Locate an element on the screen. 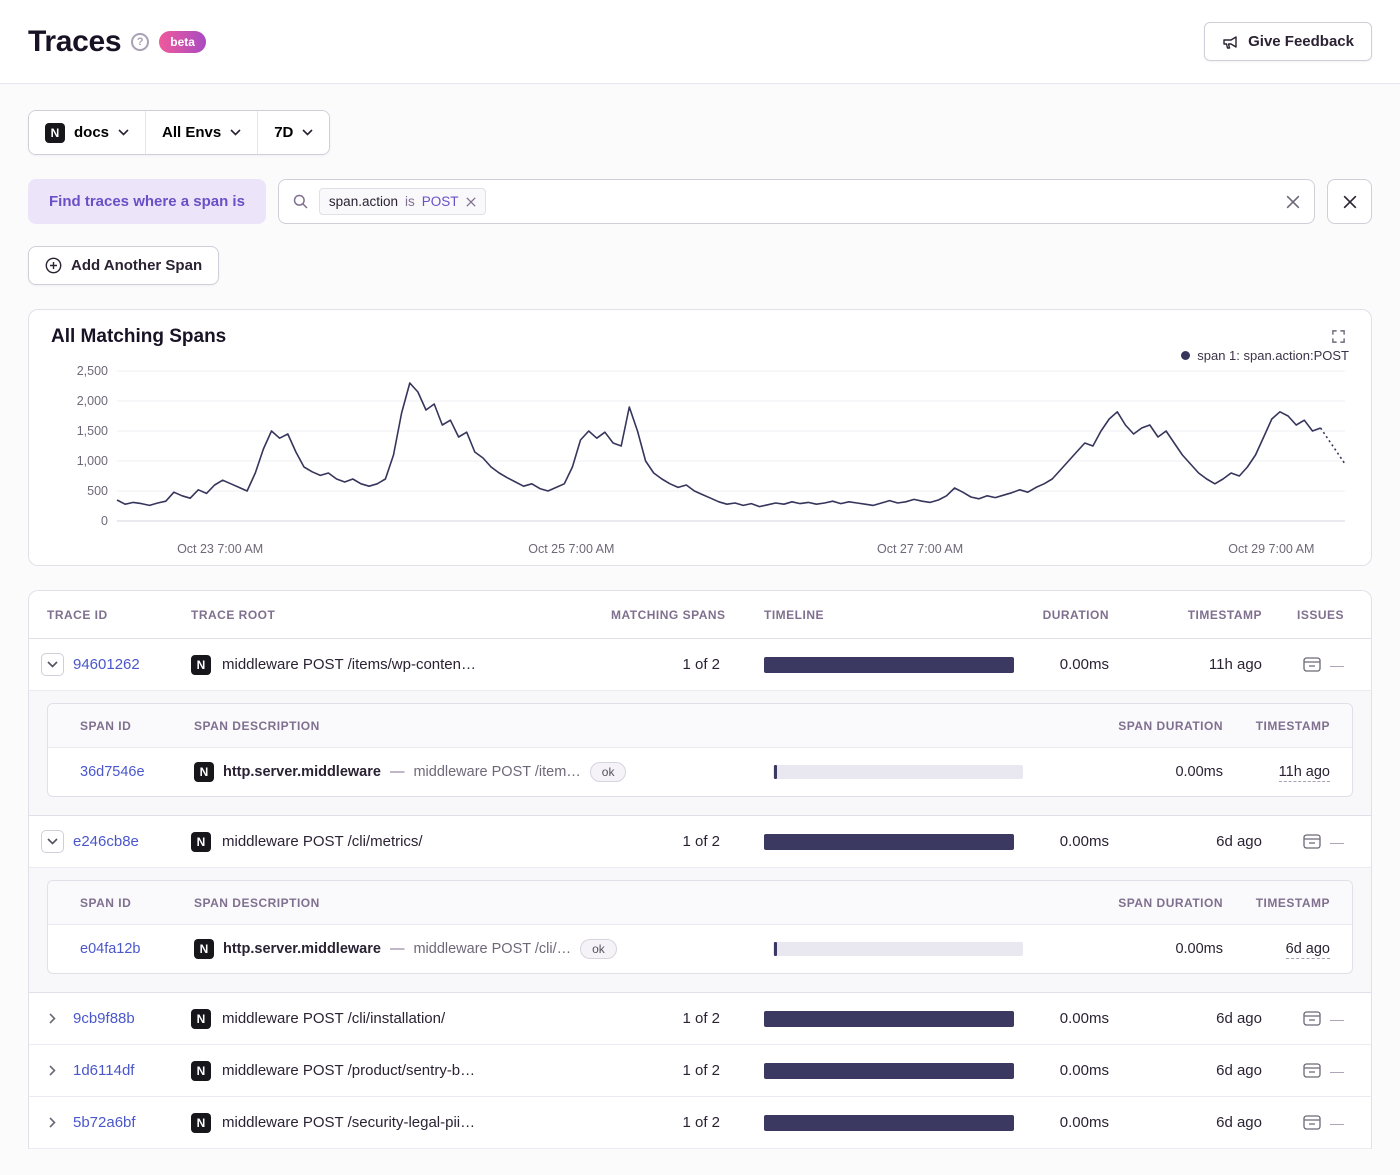 The width and height of the screenshot is (1400, 1175). remove-span-condition-button is located at coordinates (1349, 201).